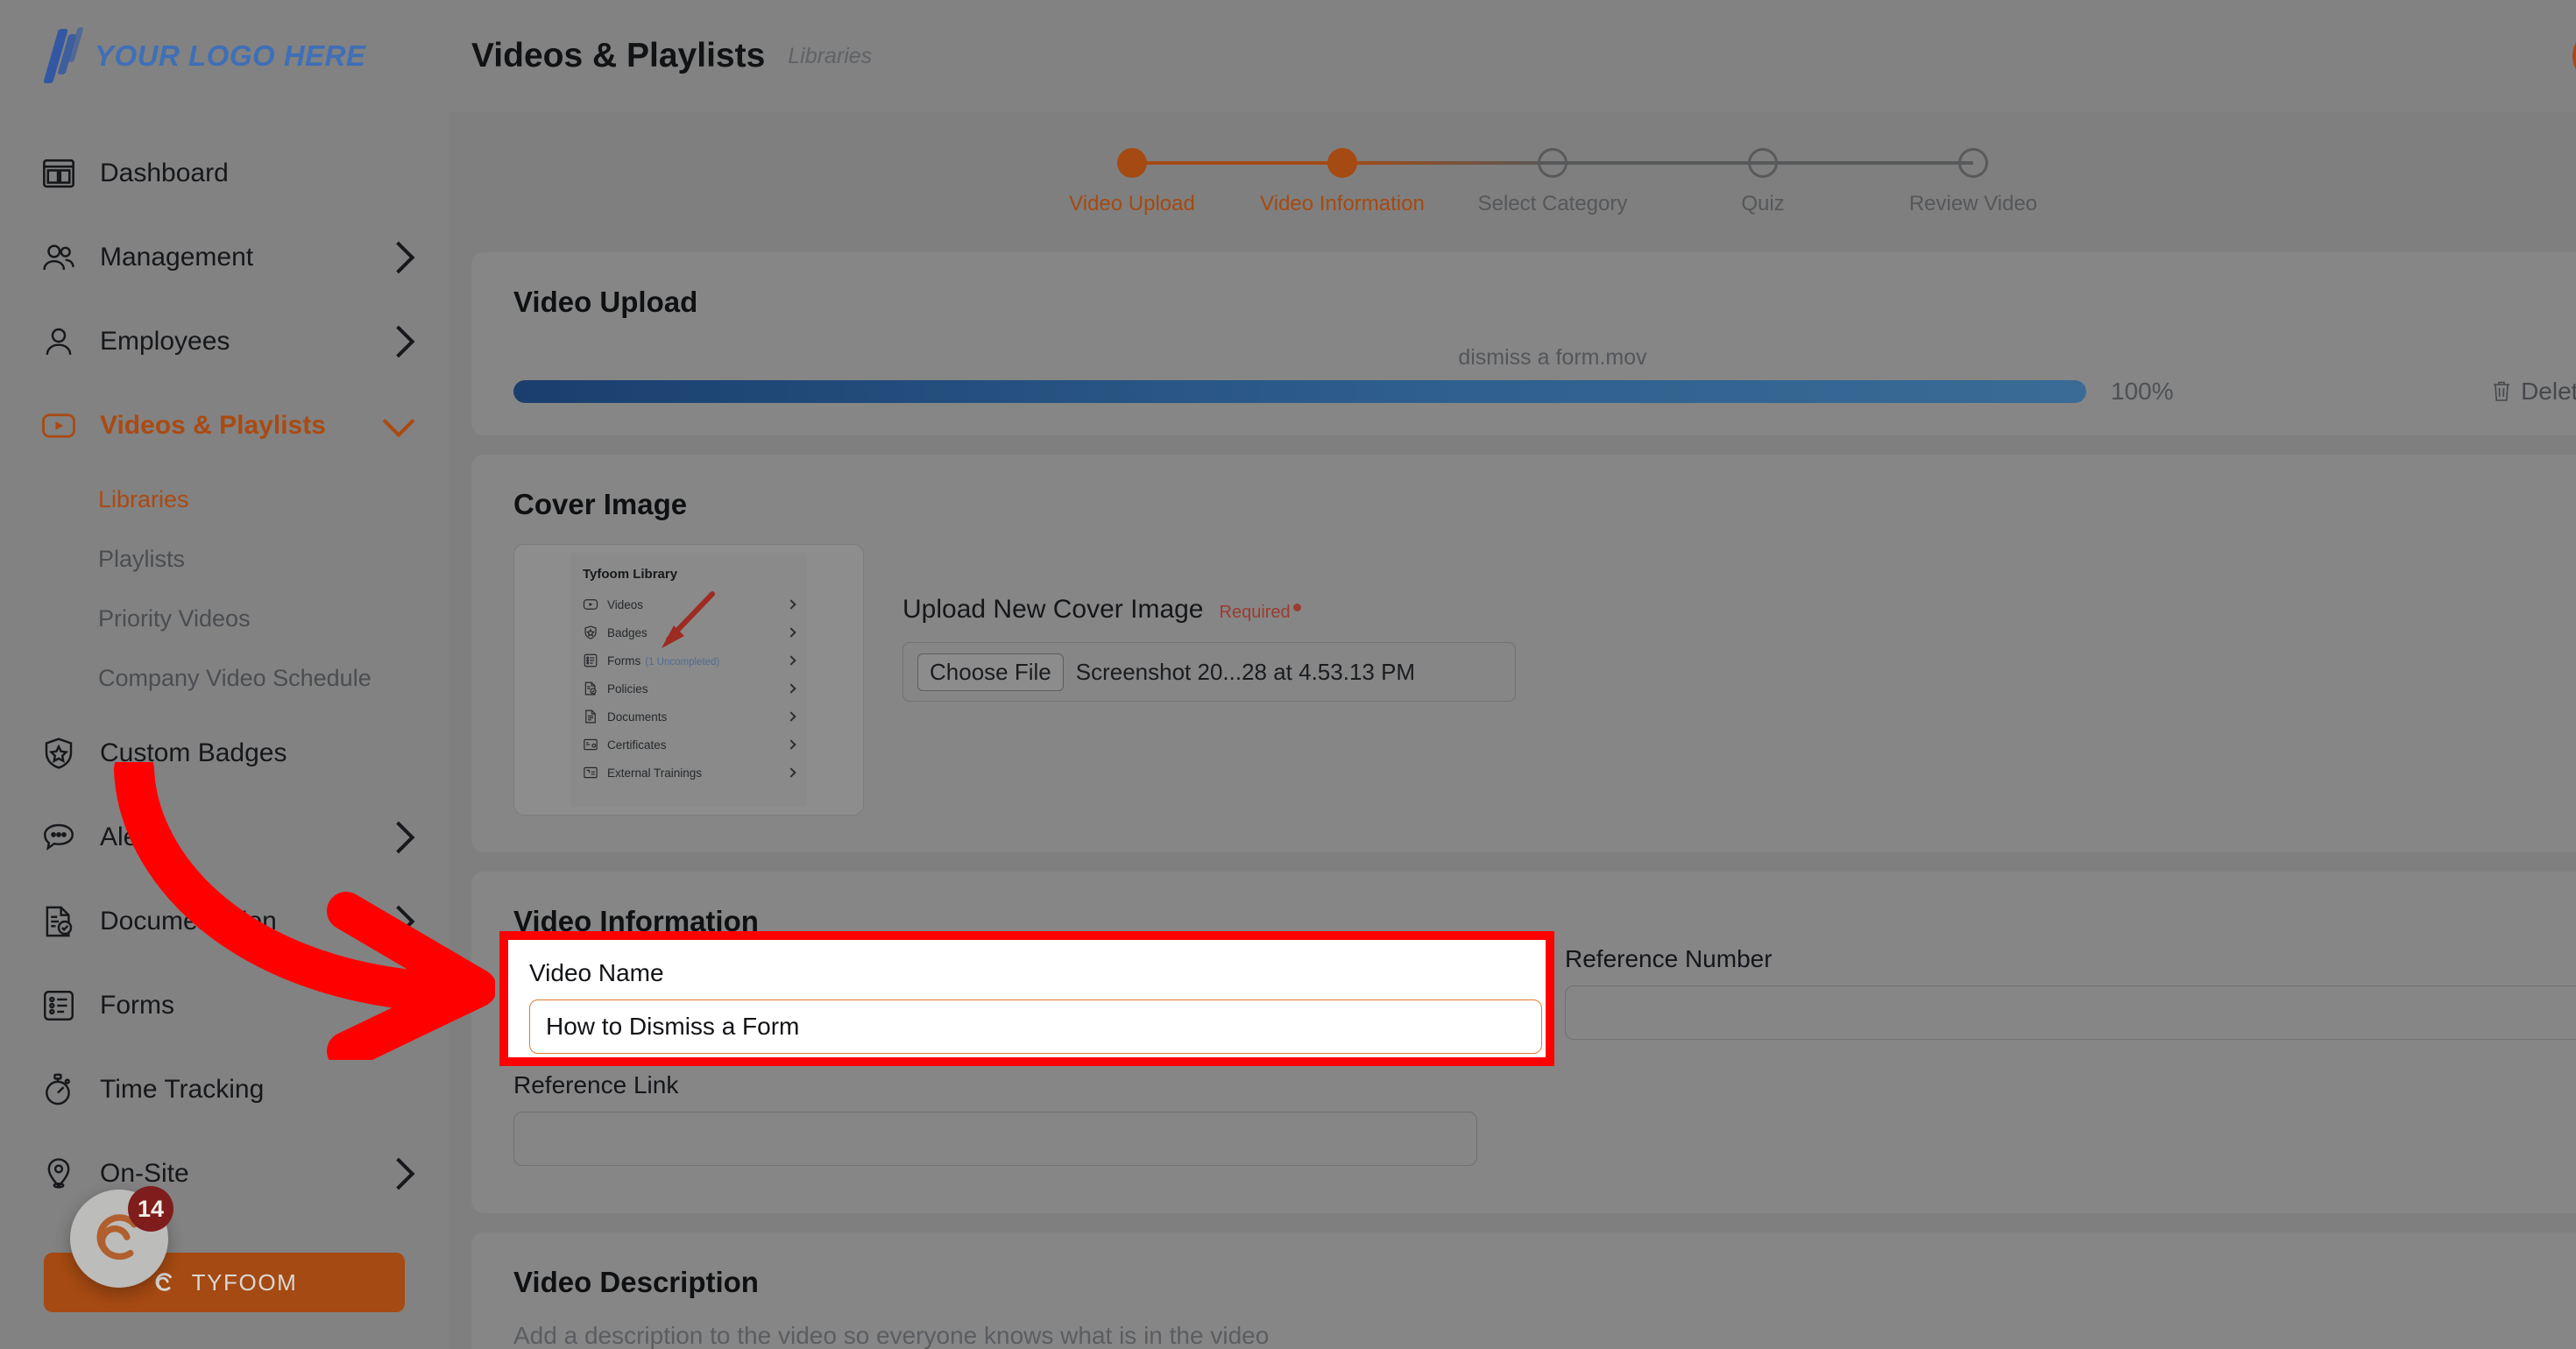 The image size is (2576, 1349). Describe the element at coordinates (637, 717) in the screenshot. I see `thumbnail-row-label: Documents` at that location.